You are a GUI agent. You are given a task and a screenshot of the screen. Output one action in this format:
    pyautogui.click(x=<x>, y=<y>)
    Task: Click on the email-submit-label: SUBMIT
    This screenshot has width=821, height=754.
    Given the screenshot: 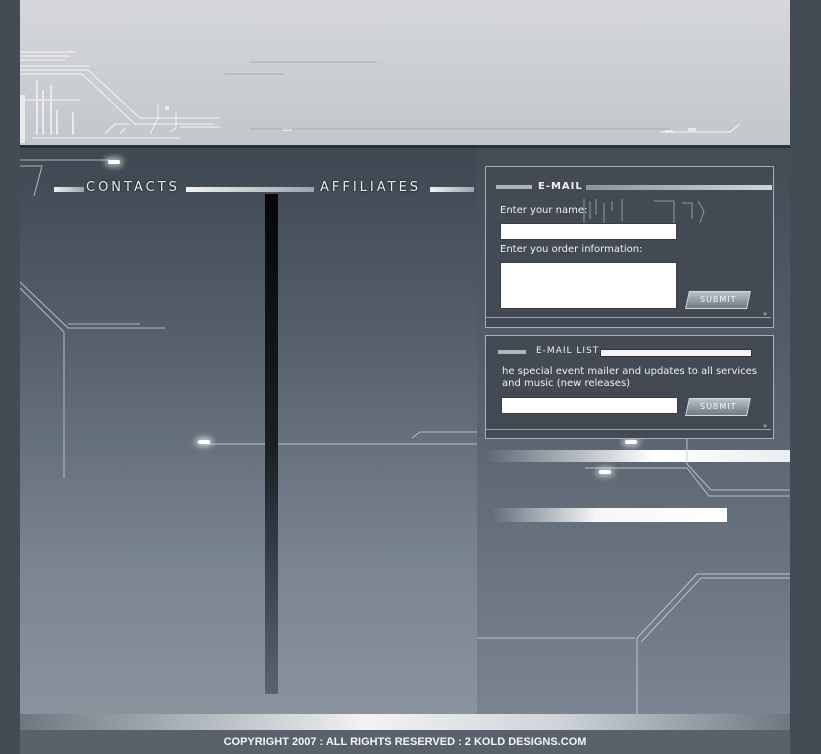 What is the action you would take?
    pyautogui.click(x=718, y=299)
    